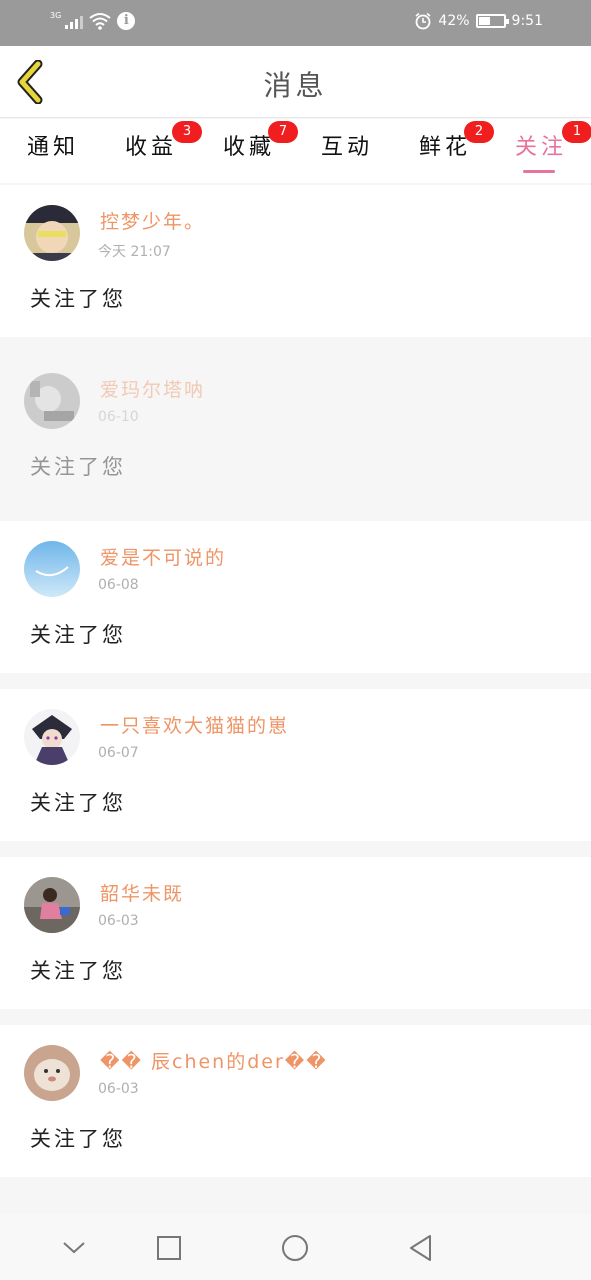 The height and width of the screenshot is (1280, 591). Describe the element at coordinates (423, 21) in the screenshot. I see `alarm-icon` at that location.